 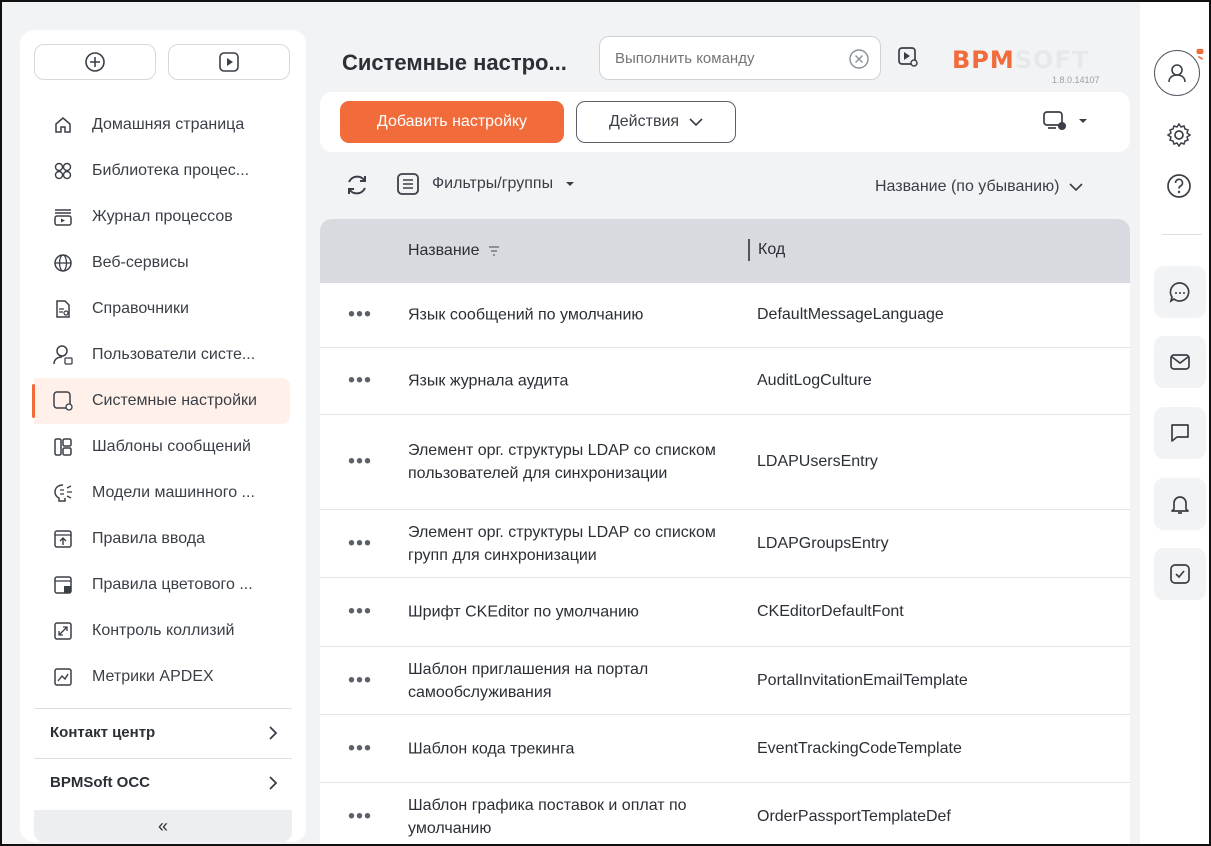 What do you see at coordinates (63, 677) in the screenshot?
I see `apdex-icon` at bounding box center [63, 677].